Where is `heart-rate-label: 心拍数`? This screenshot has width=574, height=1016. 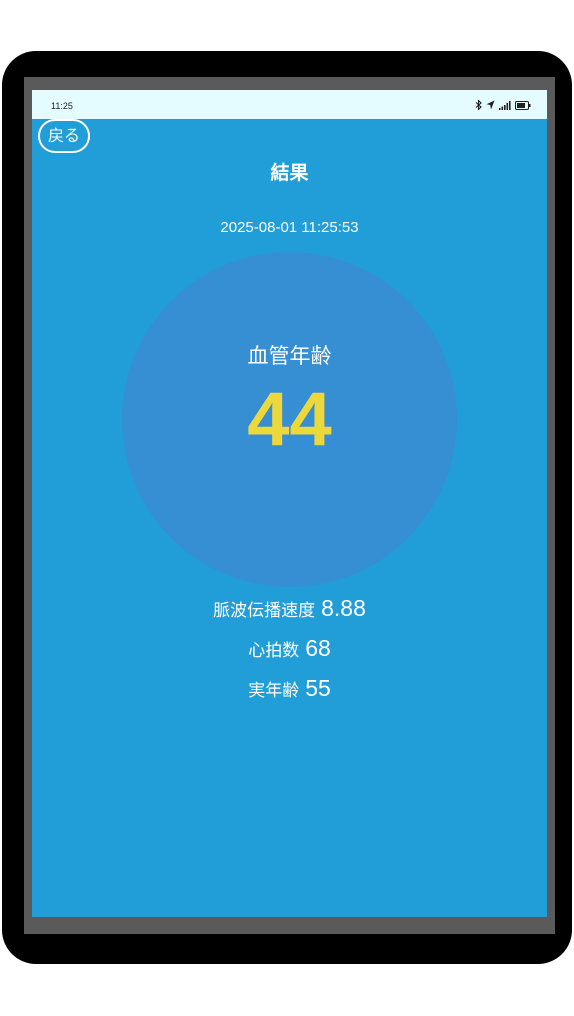 heart-rate-label: 心拍数 is located at coordinates (274, 651).